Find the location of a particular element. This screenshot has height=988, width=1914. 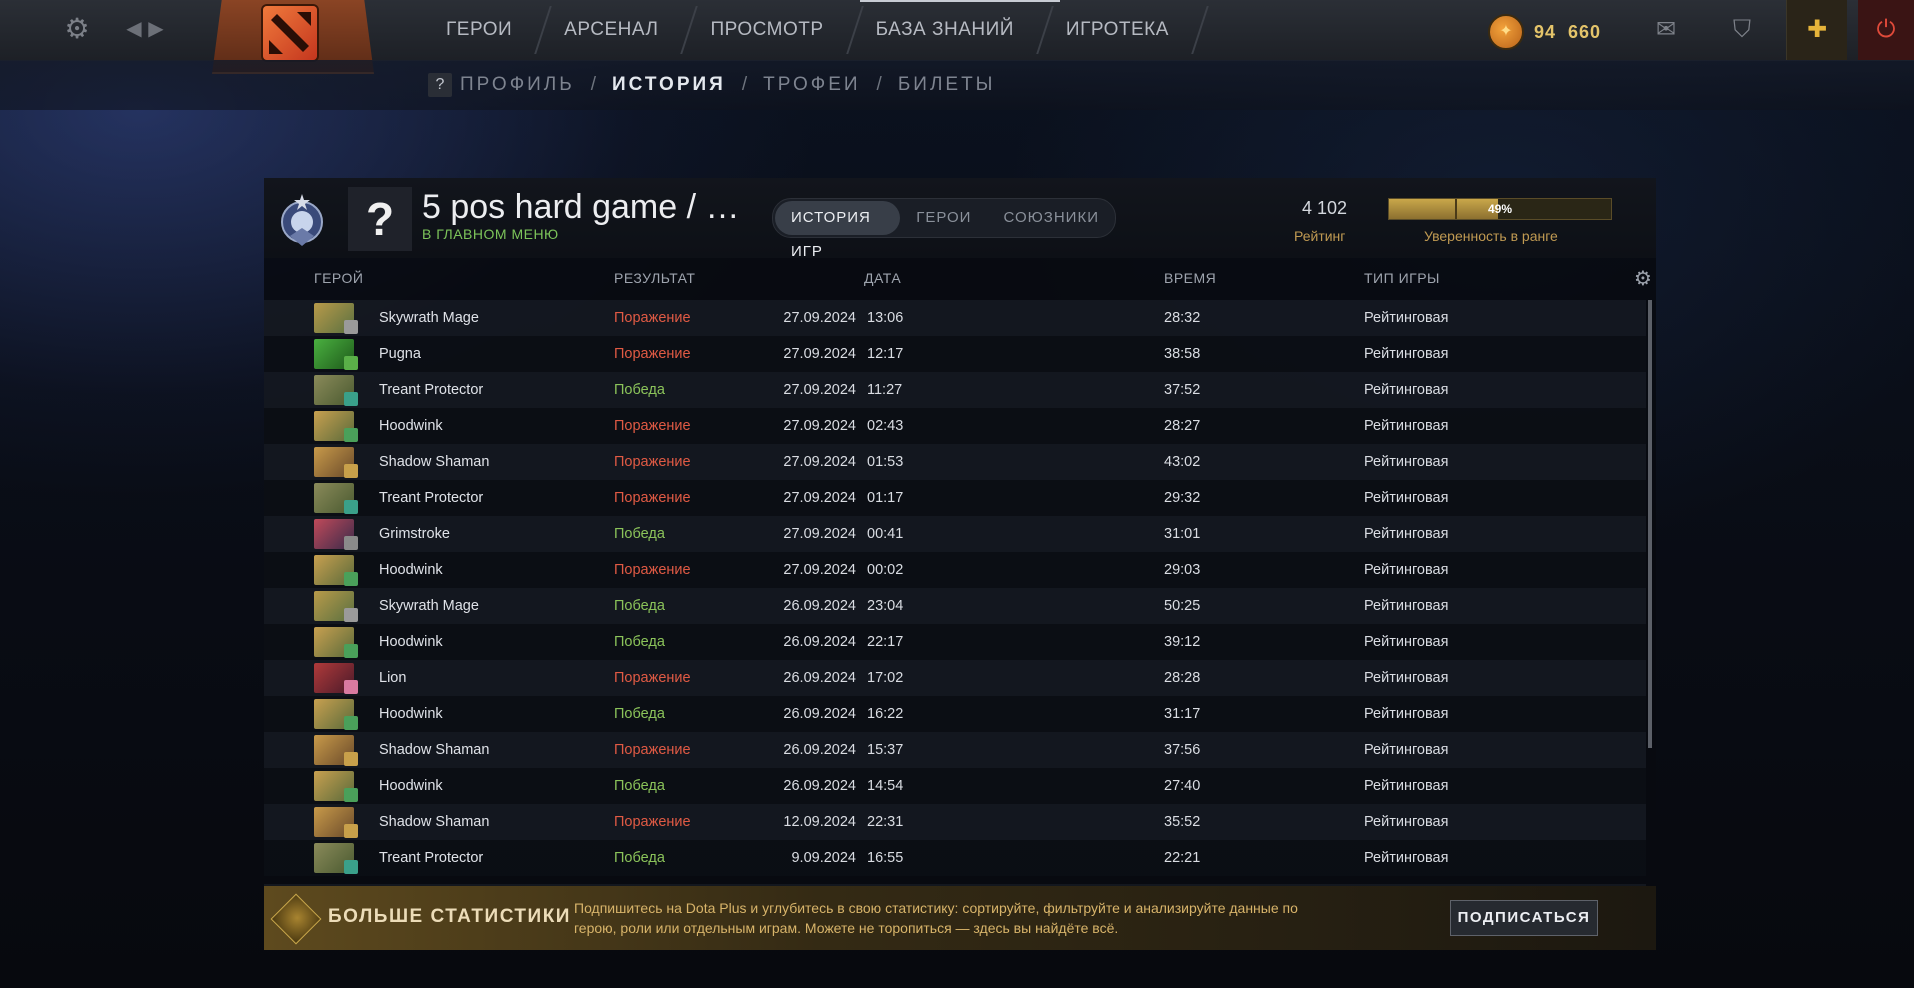

nav-arcade: ИГРОТЕКА is located at coordinates (1117, 30).